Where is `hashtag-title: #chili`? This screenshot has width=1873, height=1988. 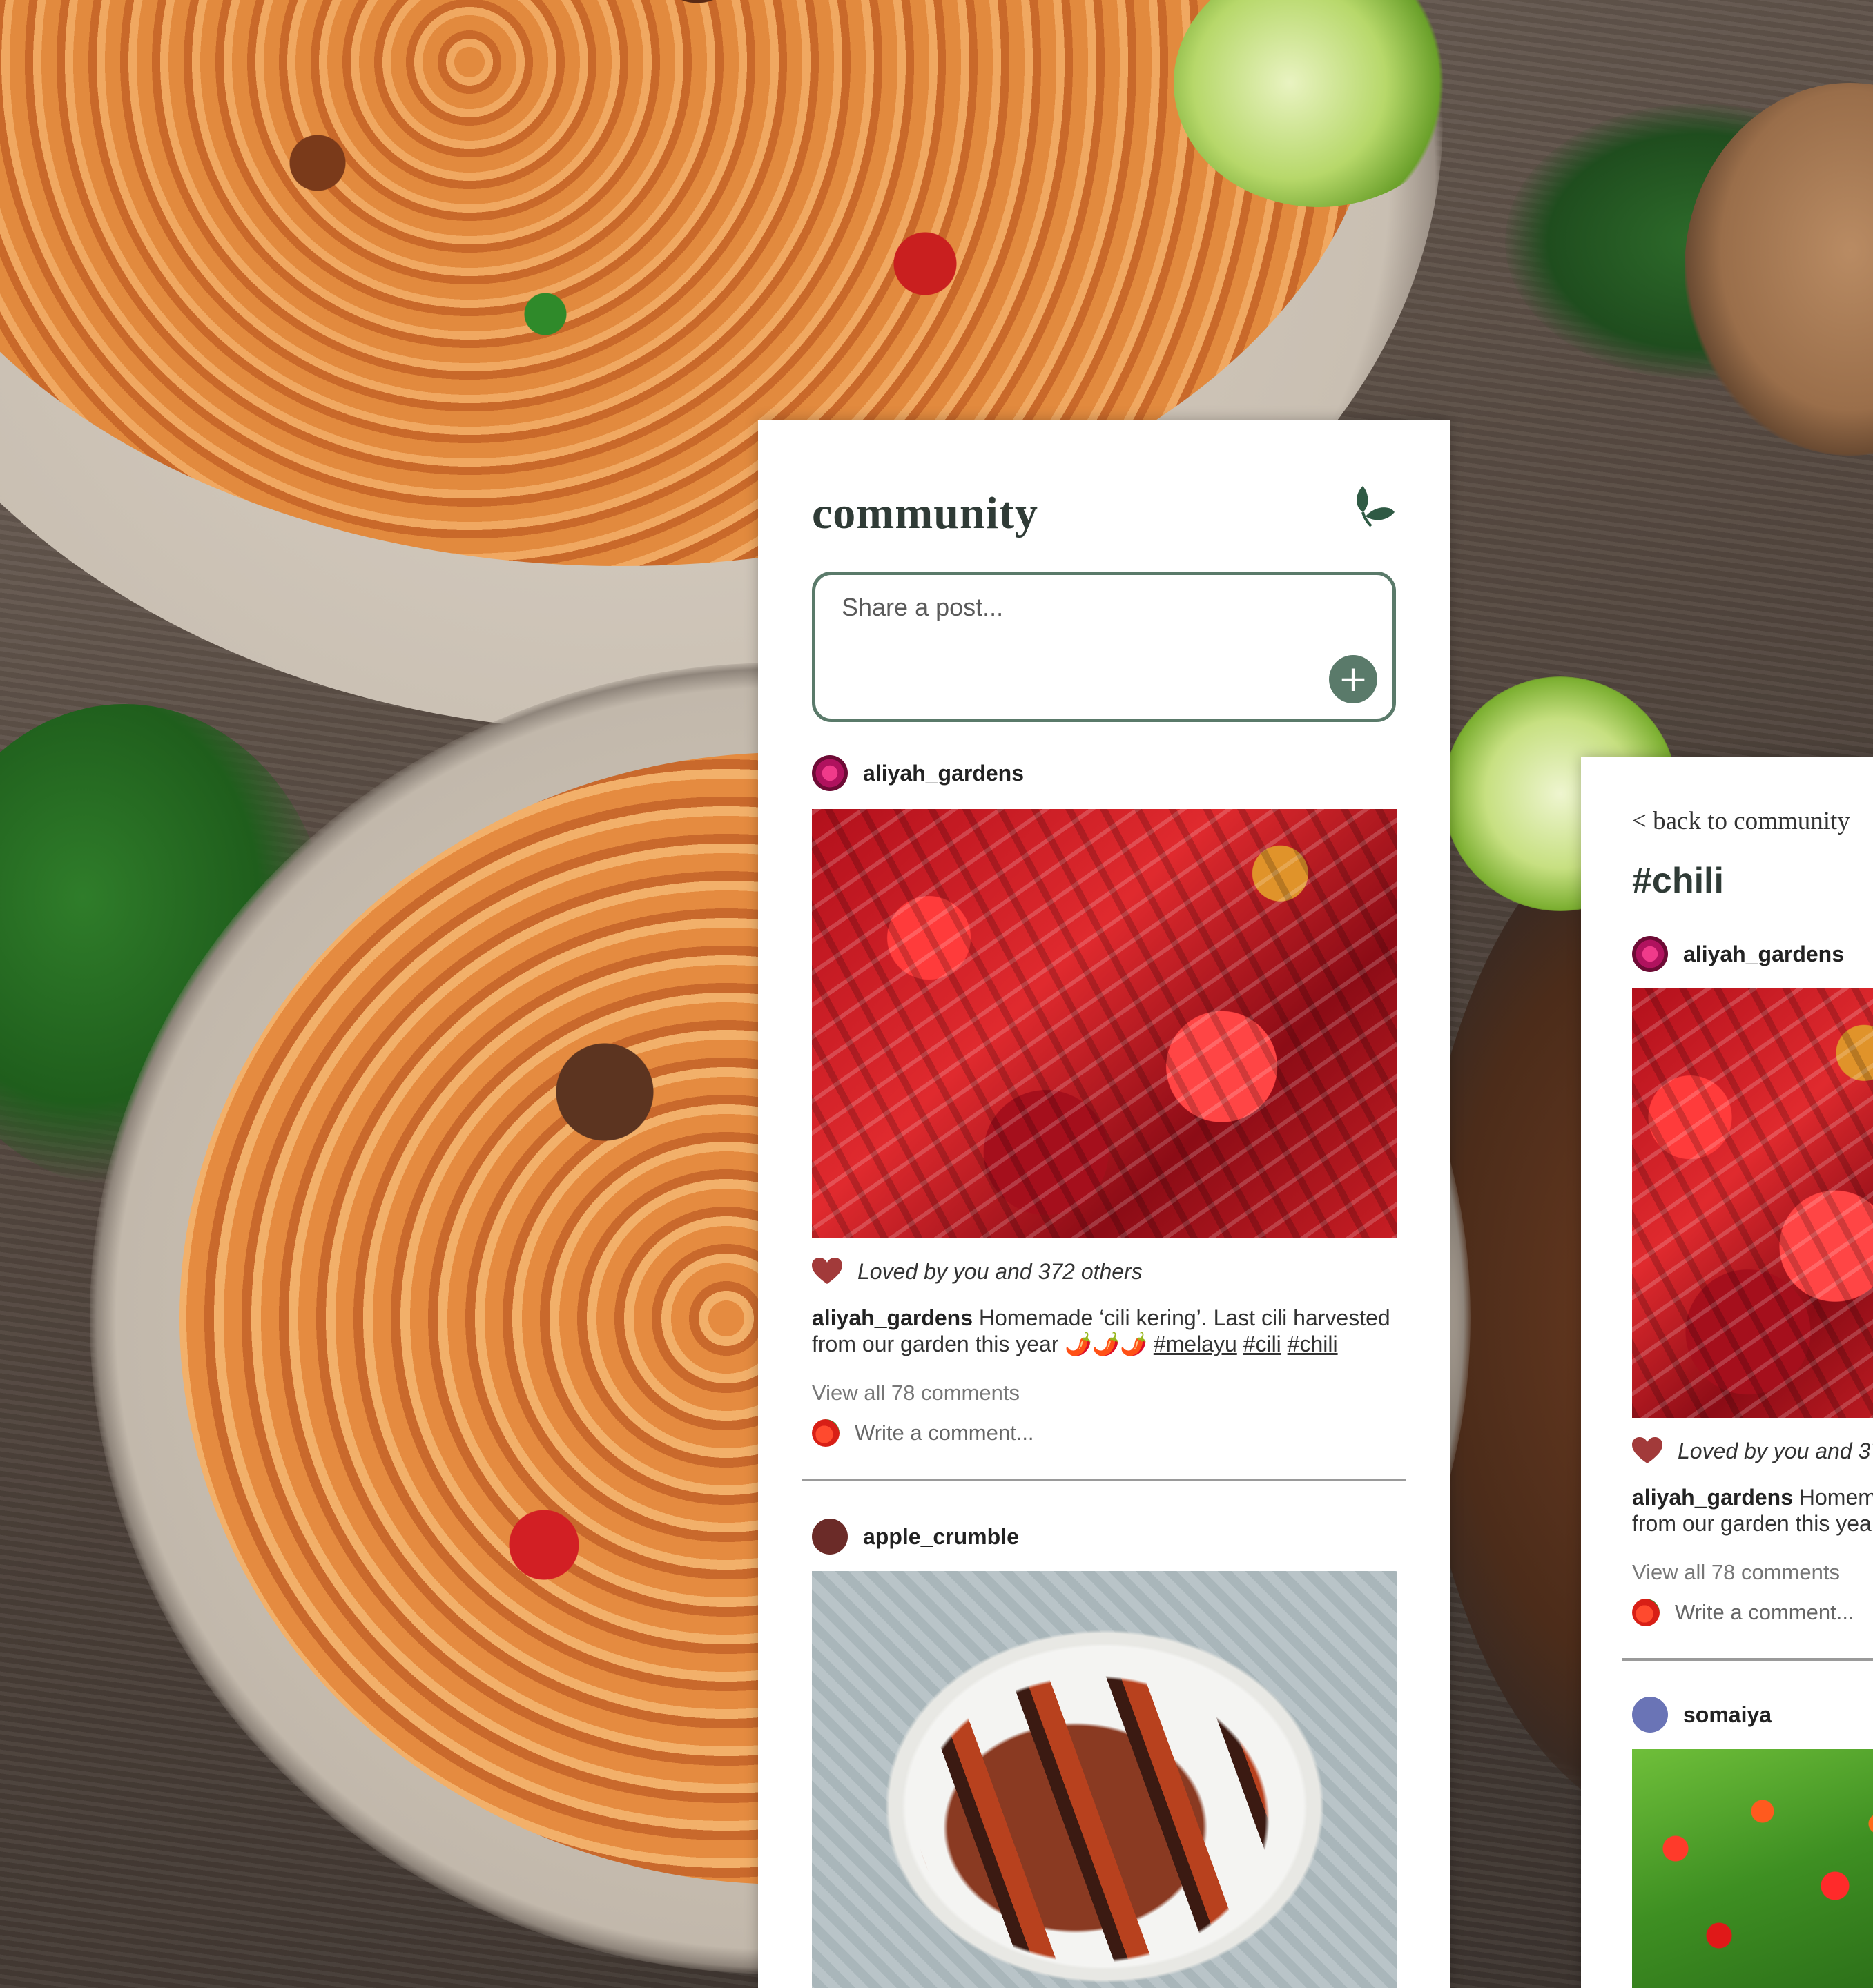
hashtag-title: #chili is located at coordinates (1678, 881).